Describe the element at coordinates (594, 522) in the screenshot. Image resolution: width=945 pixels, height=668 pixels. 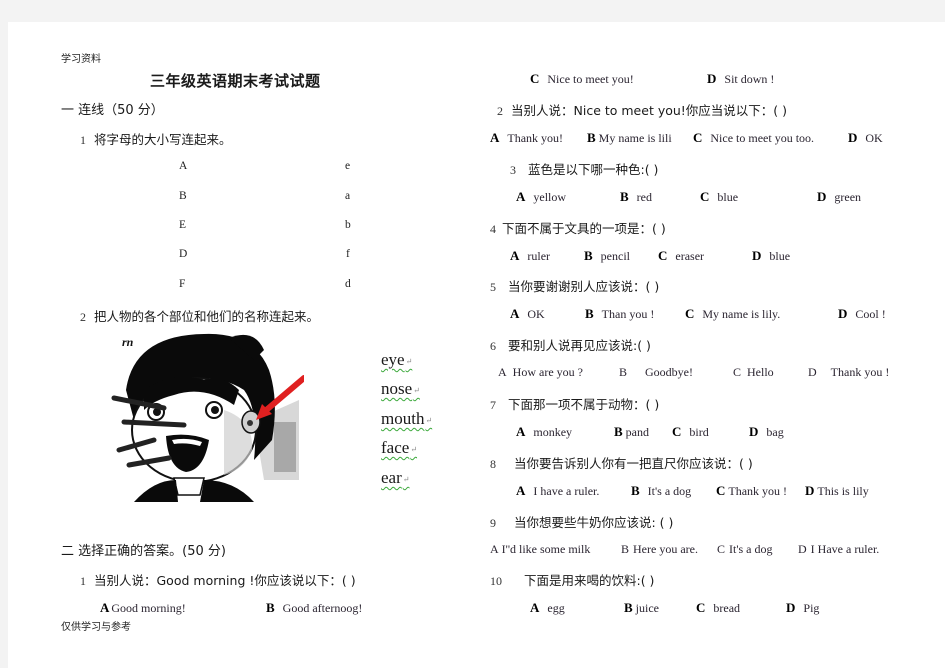
I see `question-text: 当你想要些牛奶你应该说: ( )` at that location.